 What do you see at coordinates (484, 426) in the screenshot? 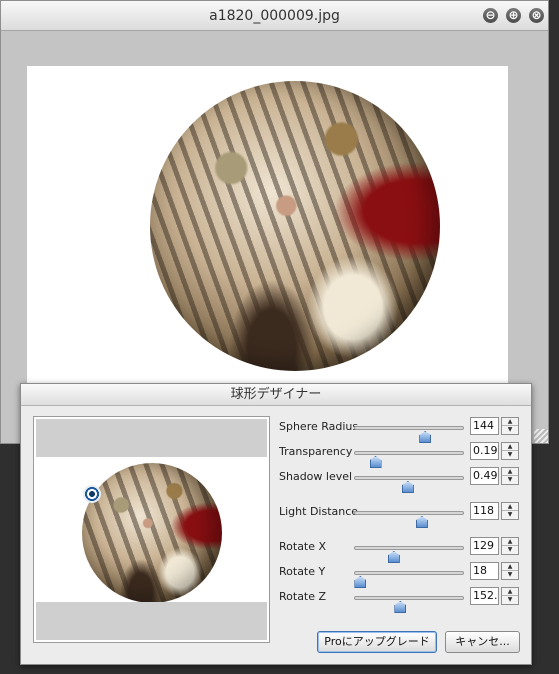
I see `sphere-radius-input: 144` at bounding box center [484, 426].